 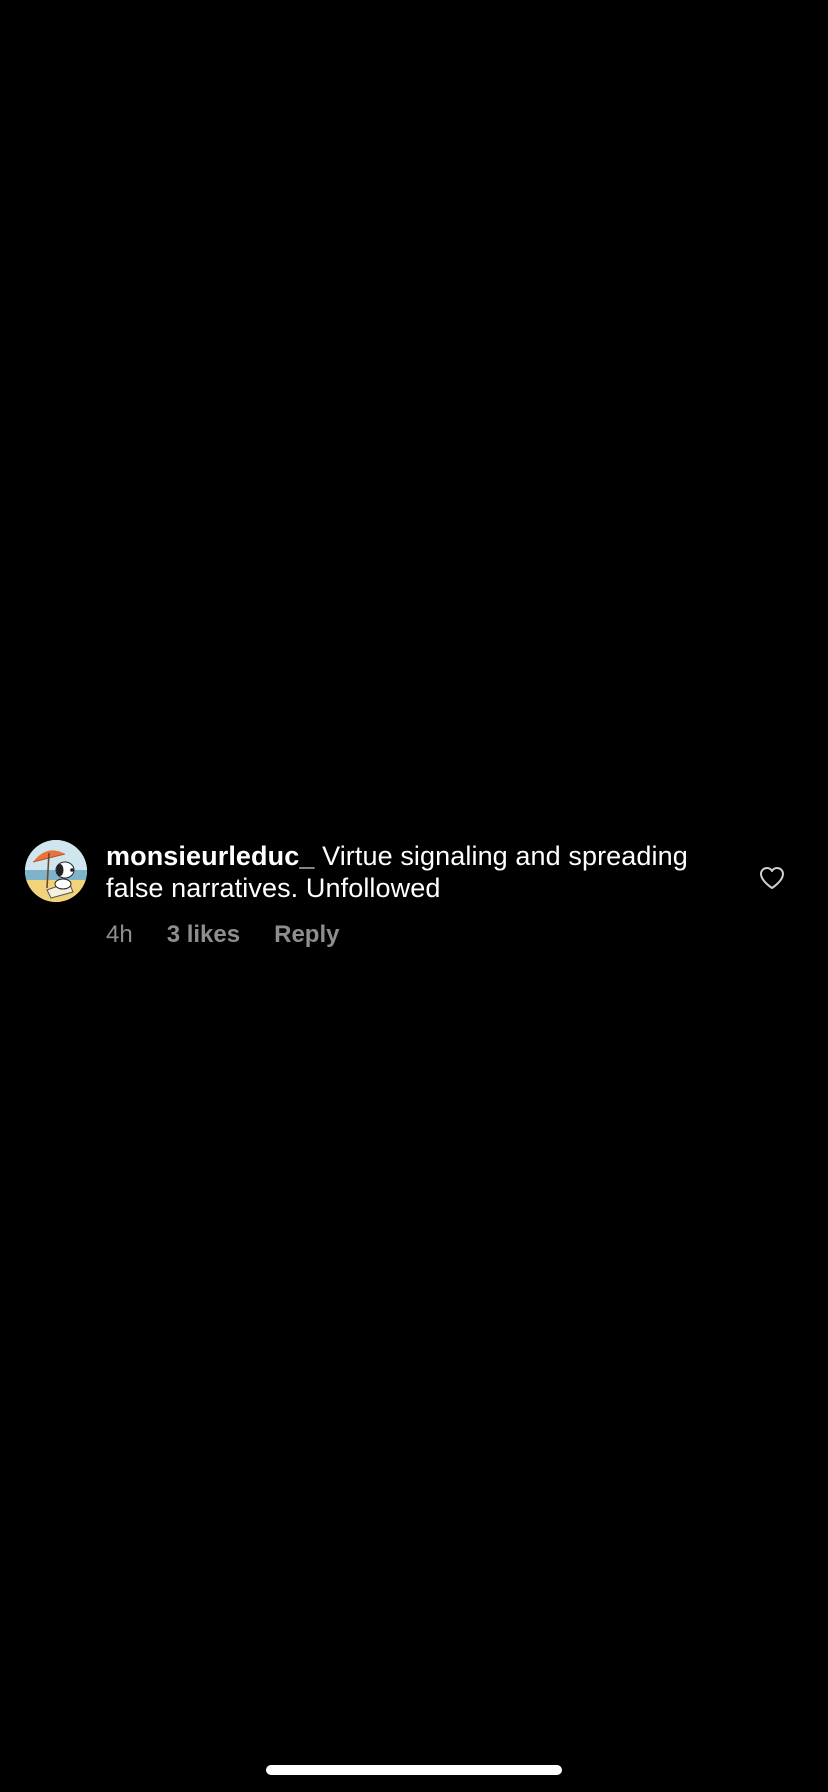 I want to click on snoopy-beach-avatar-icon, so click(x=56, y=871).